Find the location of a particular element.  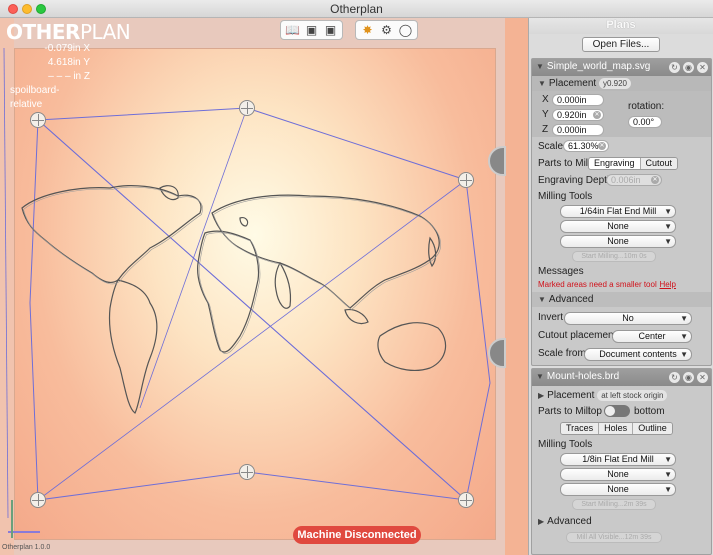

parts-option-traces: Traces is located at coordinates (580, 428).